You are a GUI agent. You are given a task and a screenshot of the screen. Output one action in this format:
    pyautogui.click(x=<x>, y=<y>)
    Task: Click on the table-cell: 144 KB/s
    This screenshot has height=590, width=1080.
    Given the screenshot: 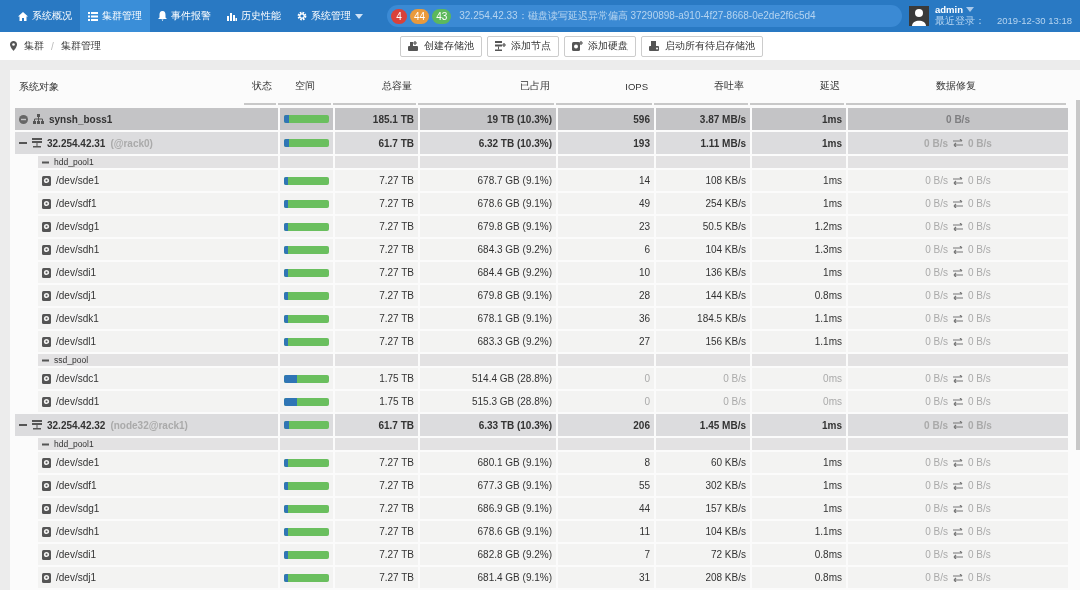 What is the action you would take?
    pyautogui.click(x=703, y=295)
    